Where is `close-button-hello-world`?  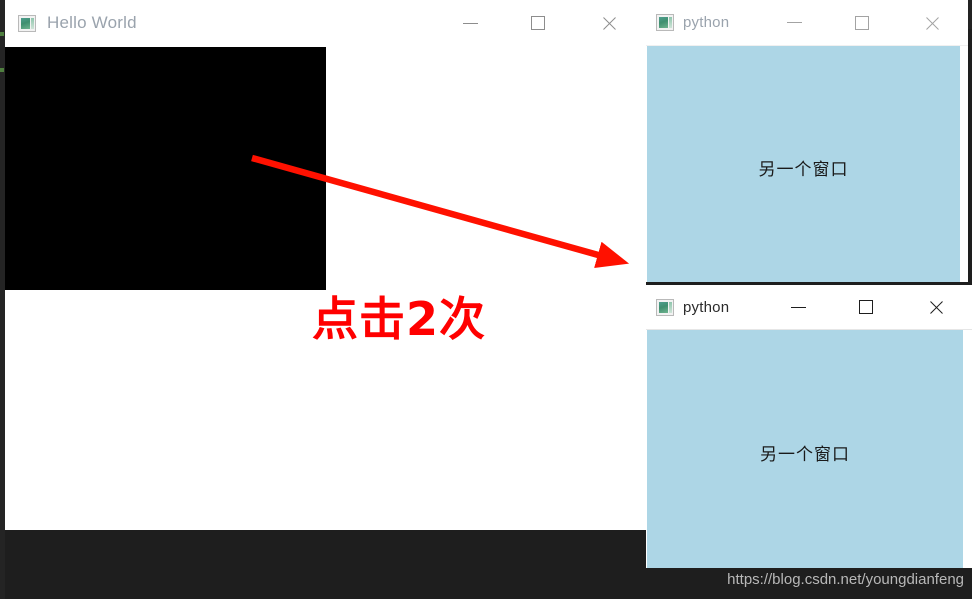 close-button-hello-world is located at coordinates (609, 23).